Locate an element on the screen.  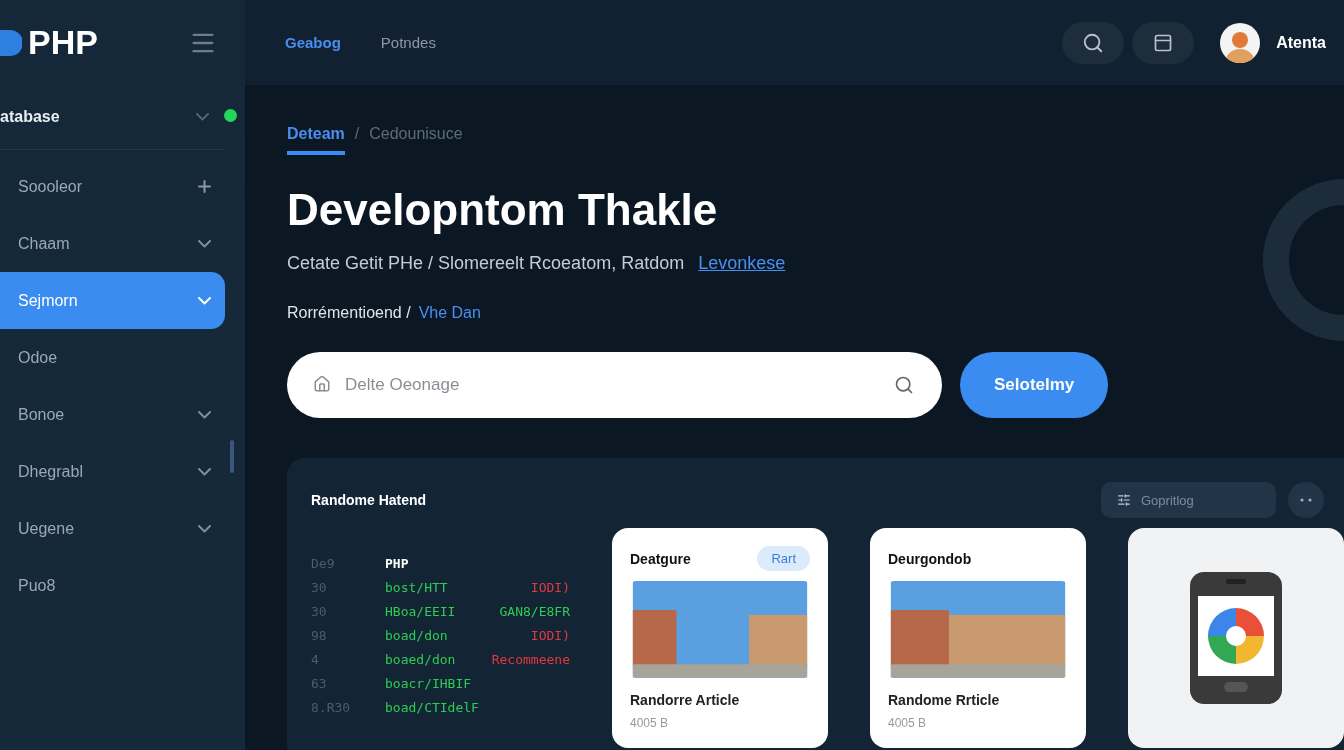
page-subtitle: Cetate Getit PHe / Slomereelt Rcoeatom, Ratdom Levonkese is located at coordinates (537, 263).